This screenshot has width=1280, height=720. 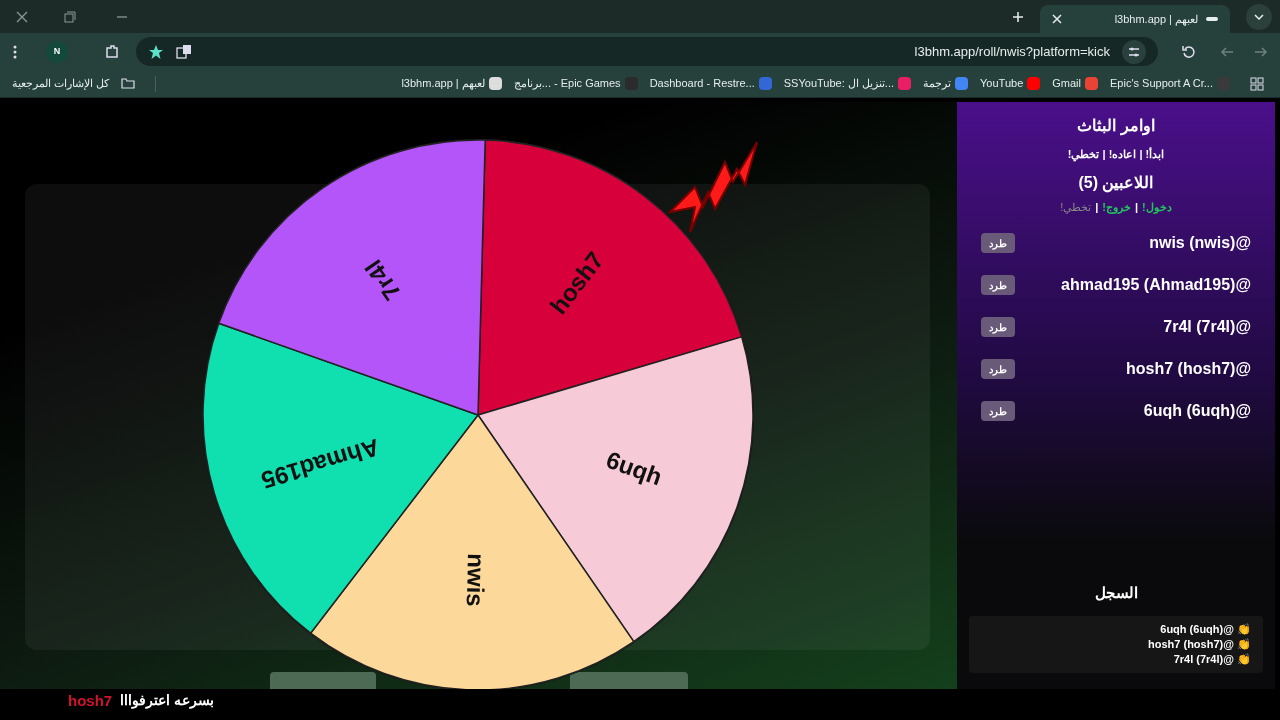 I want to click on players-title: اللاعبين (5), so click(x=1116, y=183).